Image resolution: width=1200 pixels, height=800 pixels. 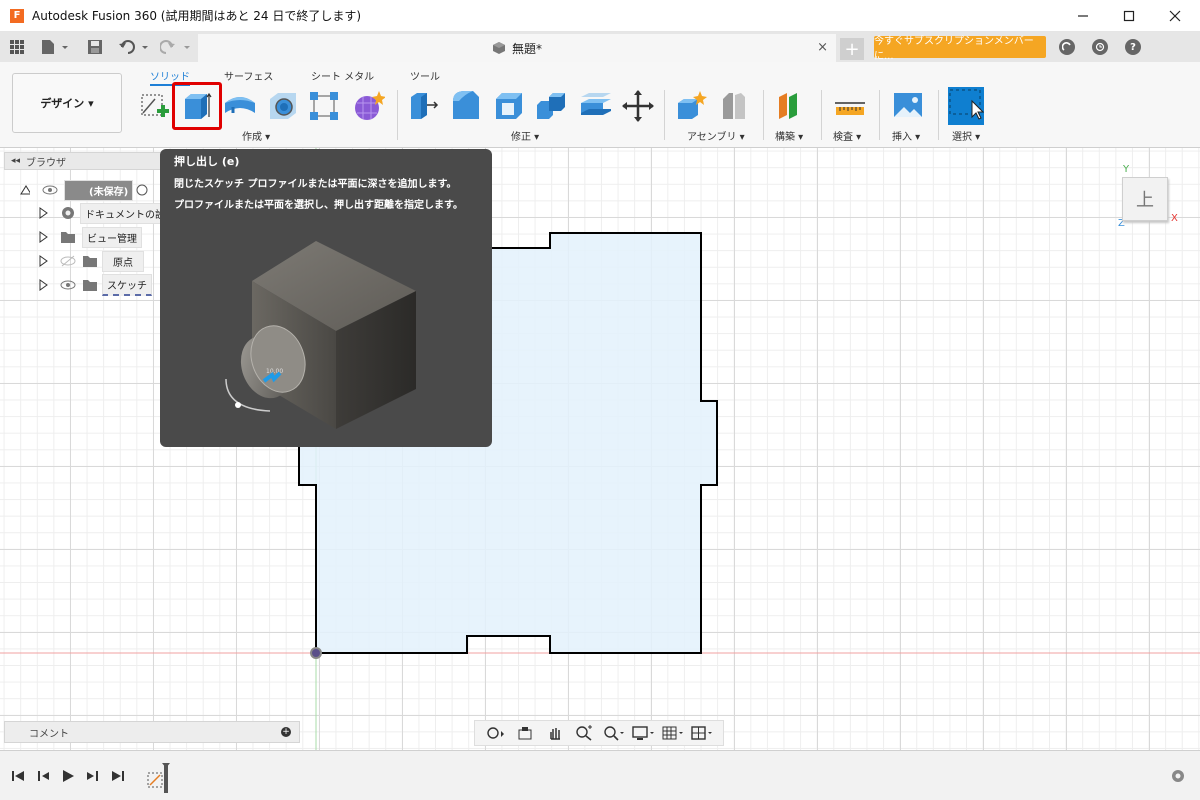 What do you see at coordinates (91, 261) in the screenshot?
I see `browser-item-origin: 原点` at bounding box center [91, 261].